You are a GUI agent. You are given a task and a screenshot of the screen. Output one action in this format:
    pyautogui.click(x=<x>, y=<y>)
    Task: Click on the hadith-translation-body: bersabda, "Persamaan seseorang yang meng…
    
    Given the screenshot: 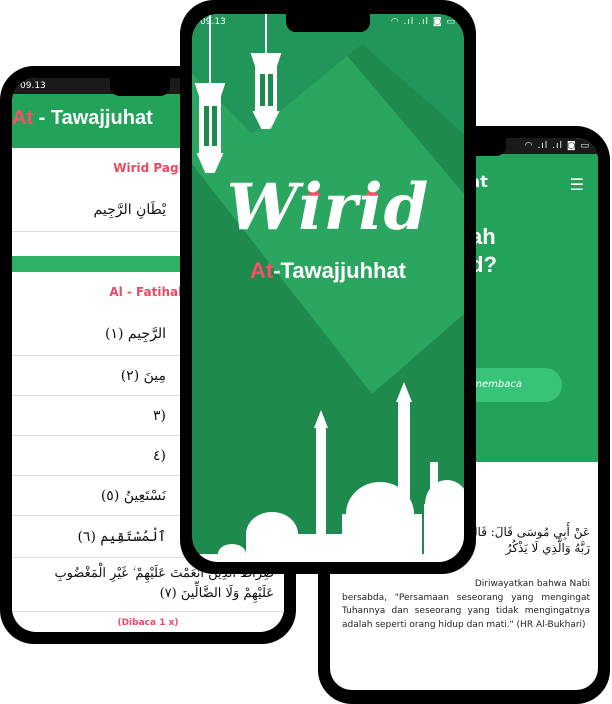 What is the action you would take?
    pyautogui.click(x=466, y=611)
    